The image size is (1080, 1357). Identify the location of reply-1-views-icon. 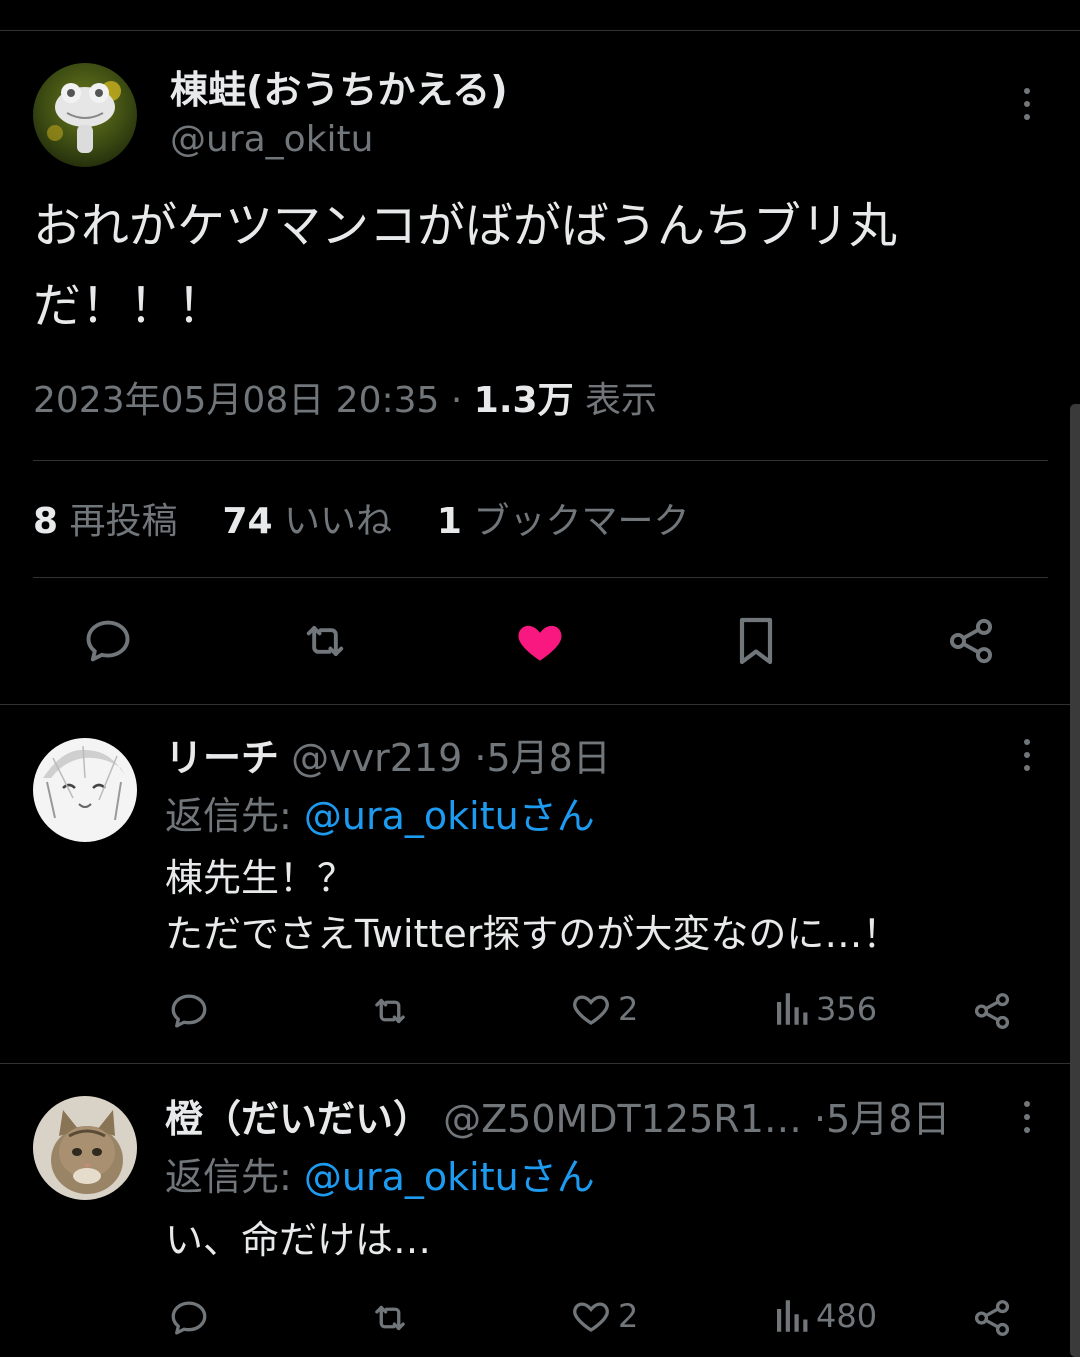
(791, 1009).